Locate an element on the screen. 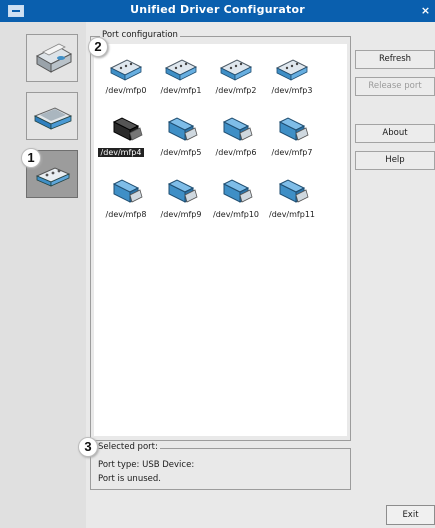 This screenshot has height=528, width=435. port-label: /dev/mfp10 is located at coordinates (236, 214).